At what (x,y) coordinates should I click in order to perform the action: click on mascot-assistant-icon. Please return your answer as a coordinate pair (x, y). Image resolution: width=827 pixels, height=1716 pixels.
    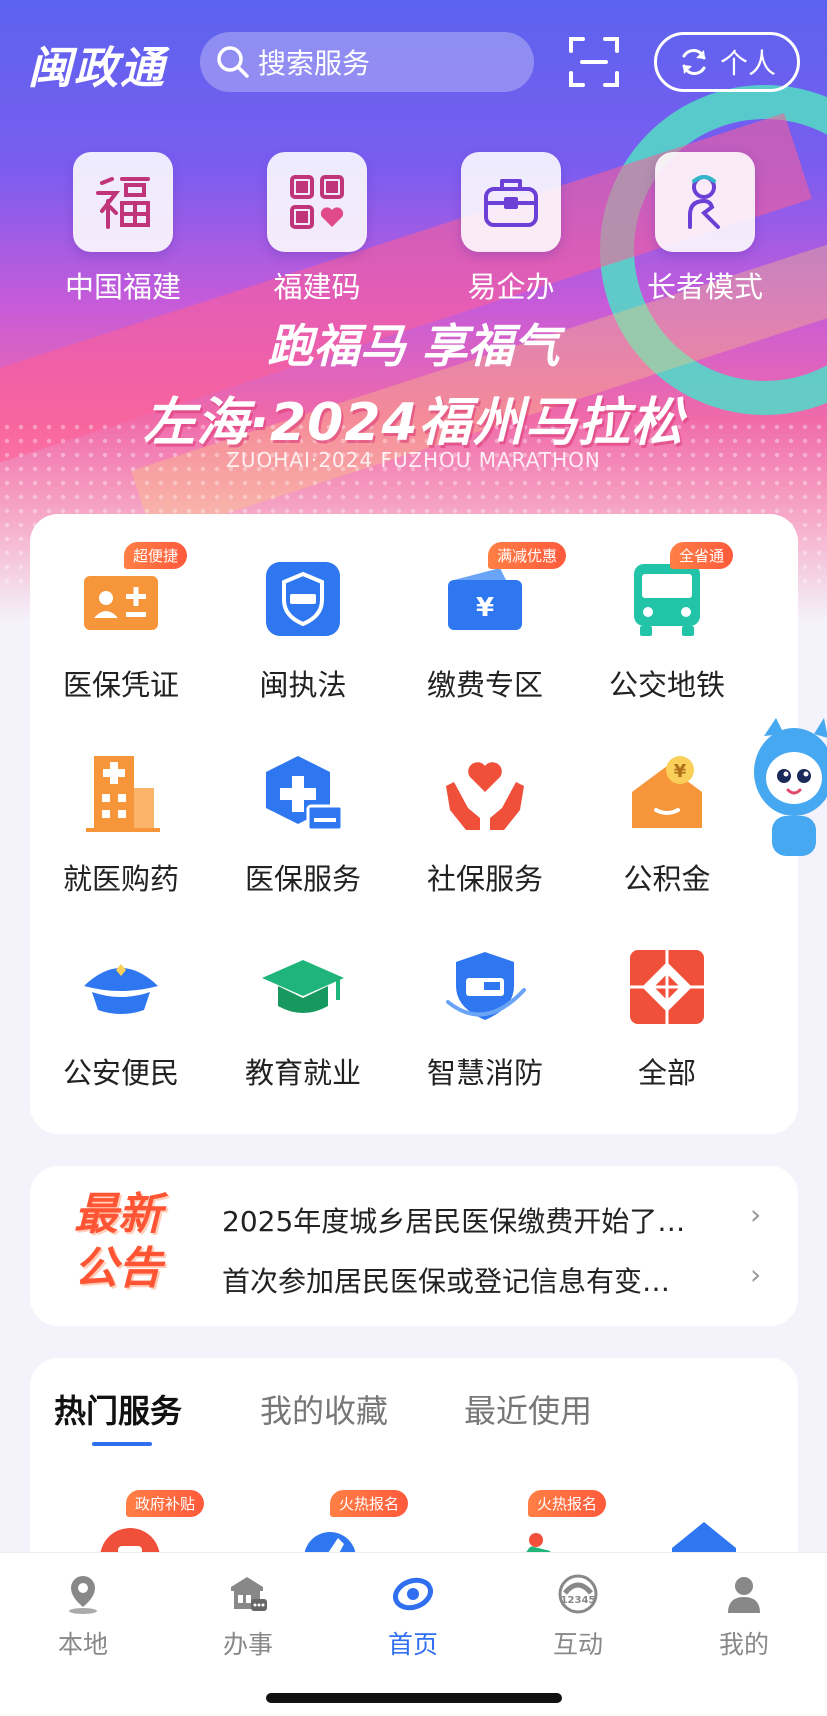
    Looking at the image, I should click on (784, 787).